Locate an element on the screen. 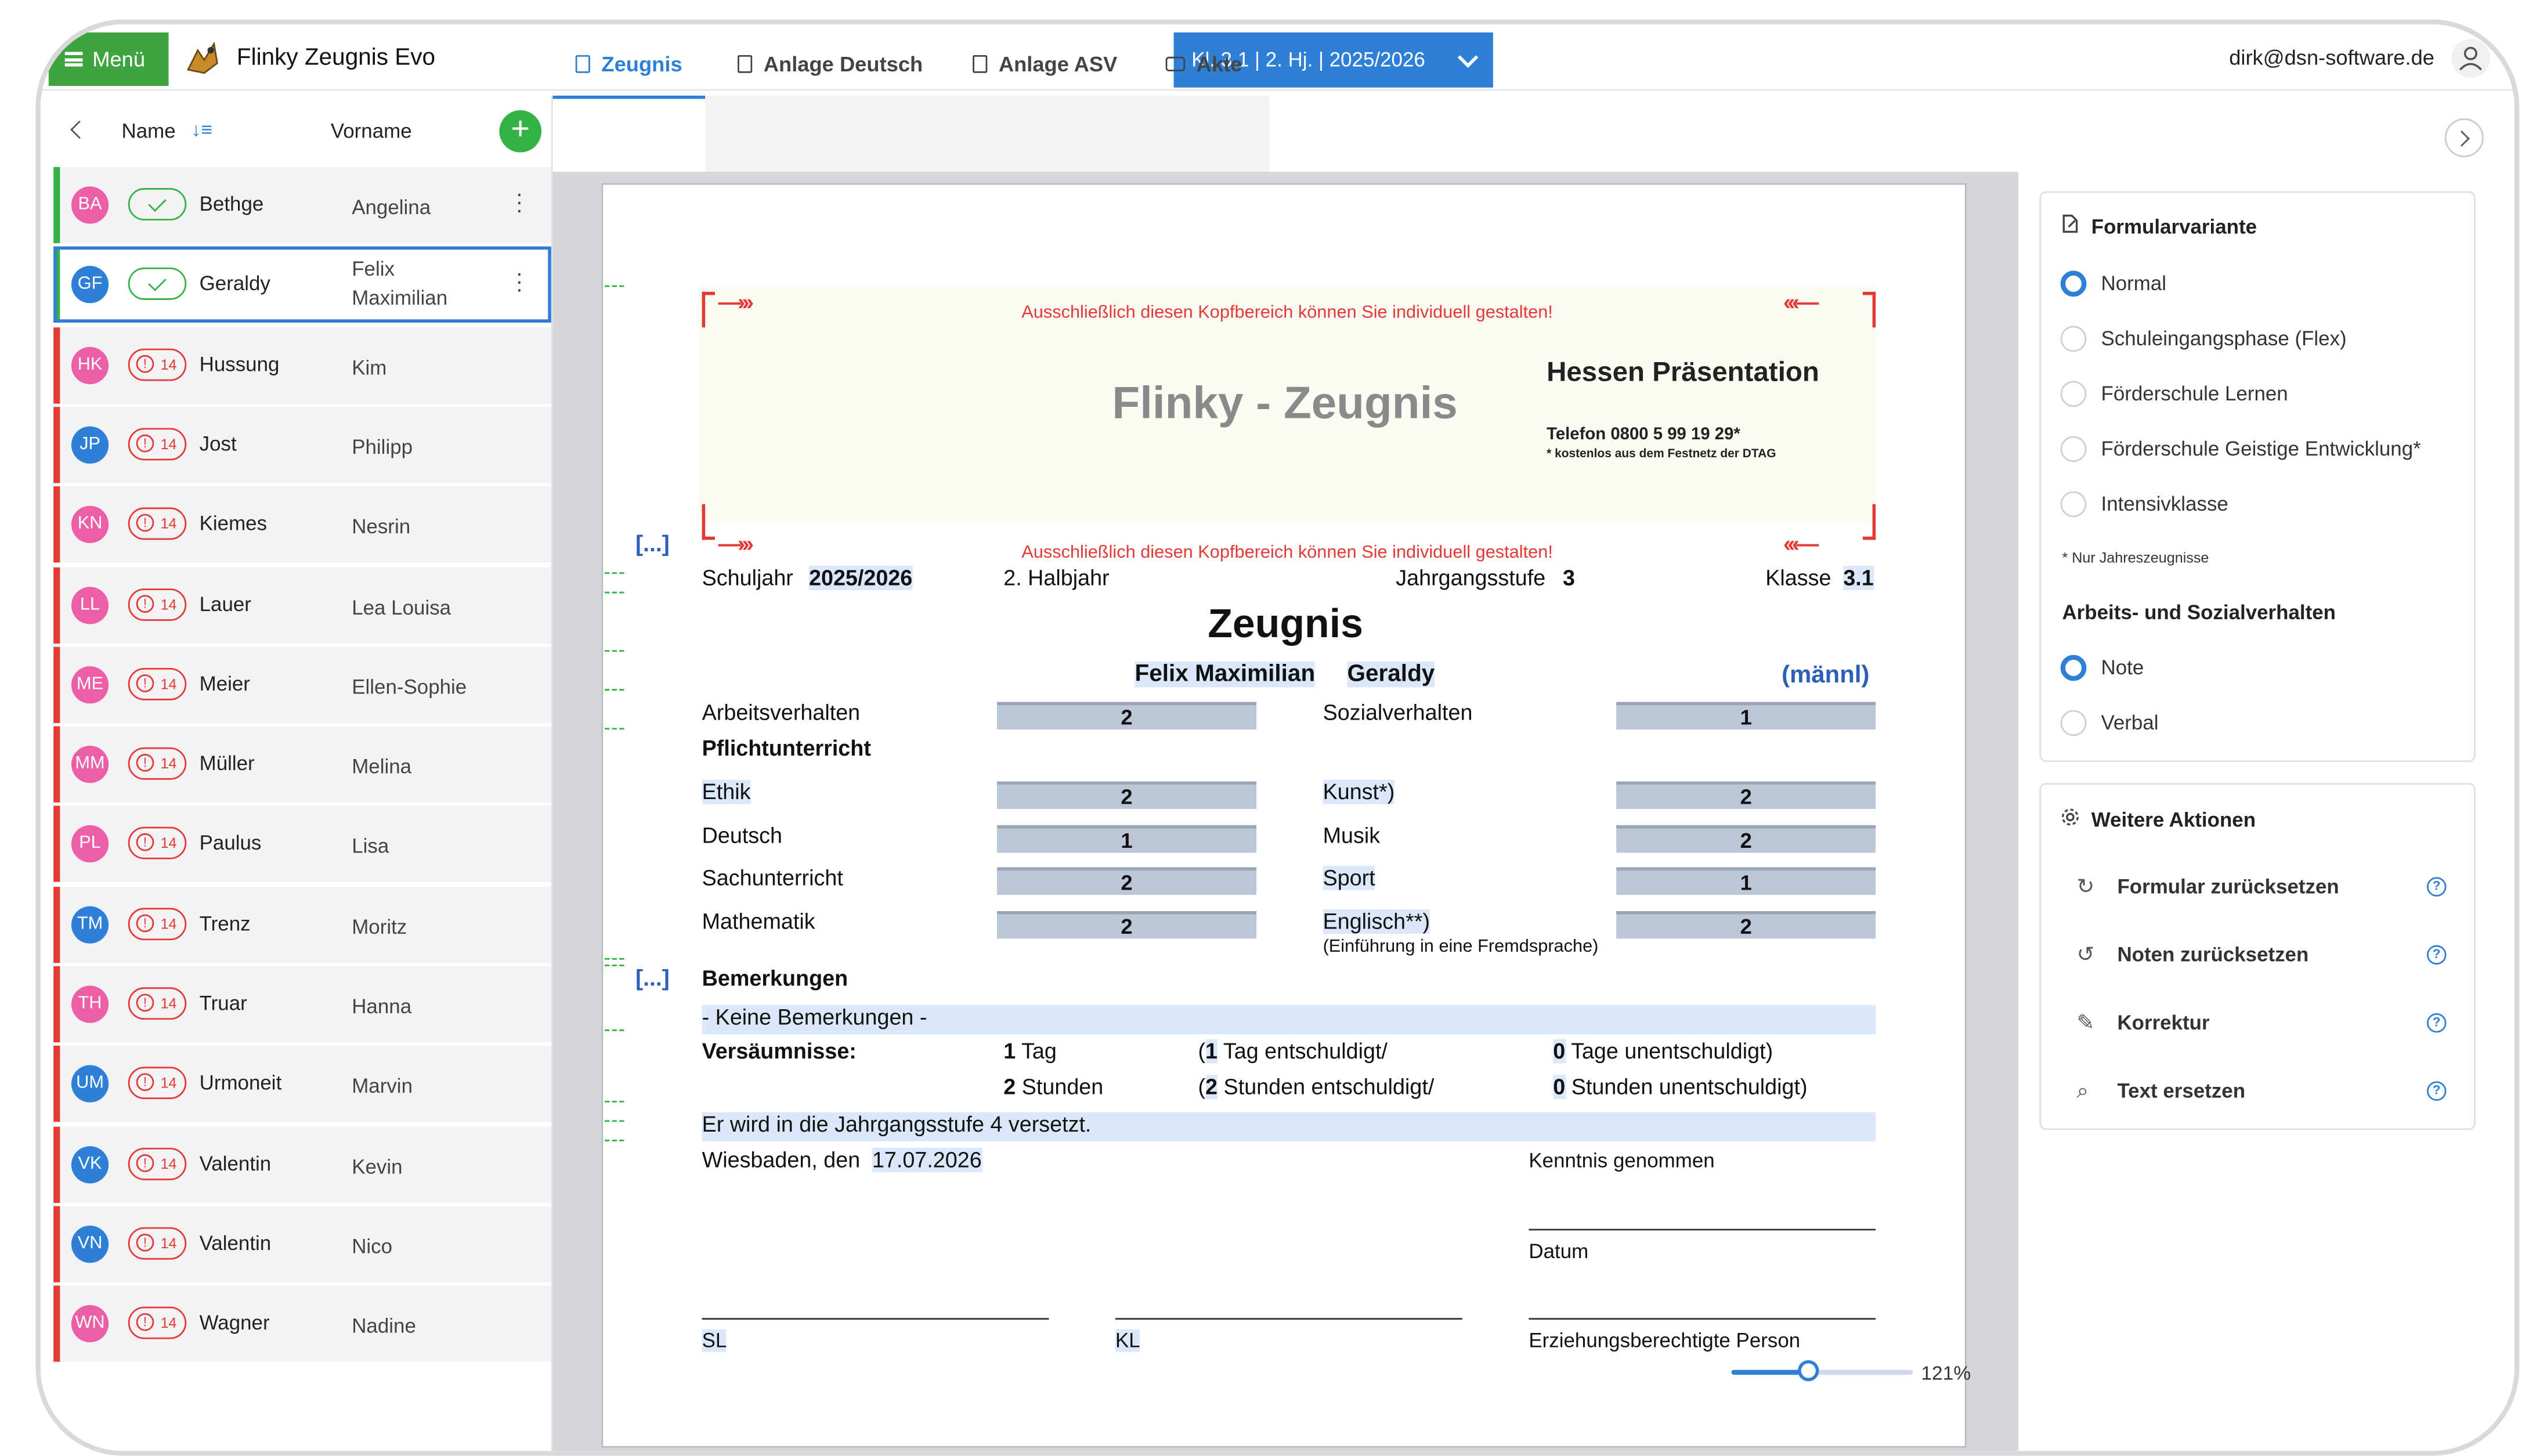 Image resolution: width=2529 pixels, height=1456 pixels. expand-section-link: [...] is located at coordinates (653, 977).